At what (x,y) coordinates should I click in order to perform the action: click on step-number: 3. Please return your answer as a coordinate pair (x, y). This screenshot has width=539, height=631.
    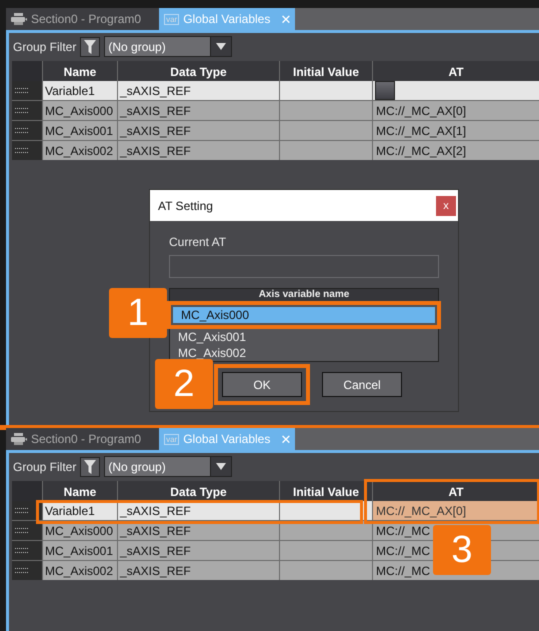
    Looking at the image, I should click on (462, 550).